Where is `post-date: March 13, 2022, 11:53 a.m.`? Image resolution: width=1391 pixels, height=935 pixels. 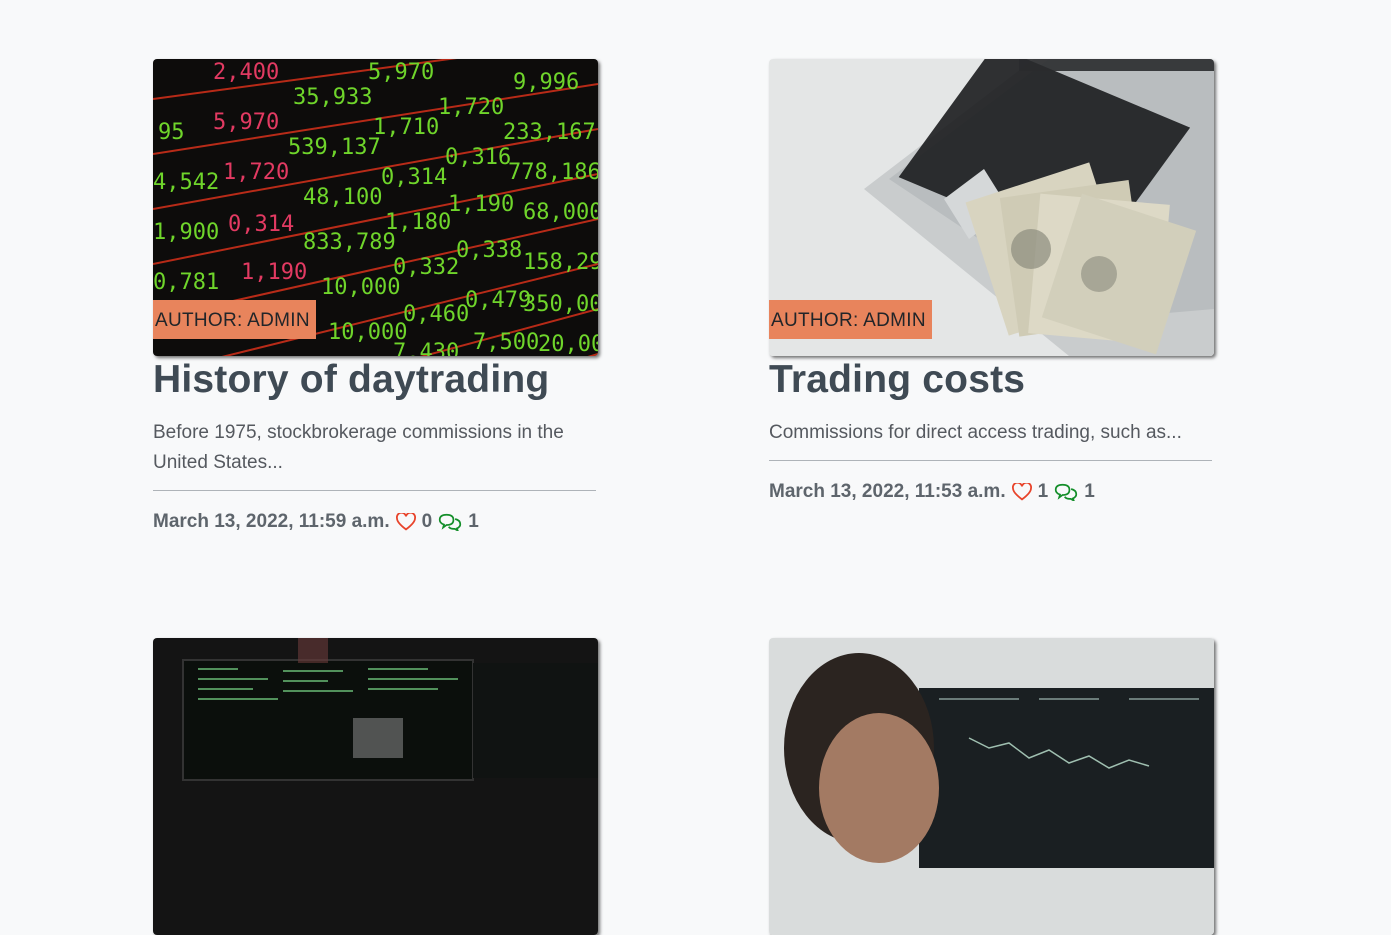 post-date: March 13, 2022, 11:53 a.m. is located at coordinates (887, 491).